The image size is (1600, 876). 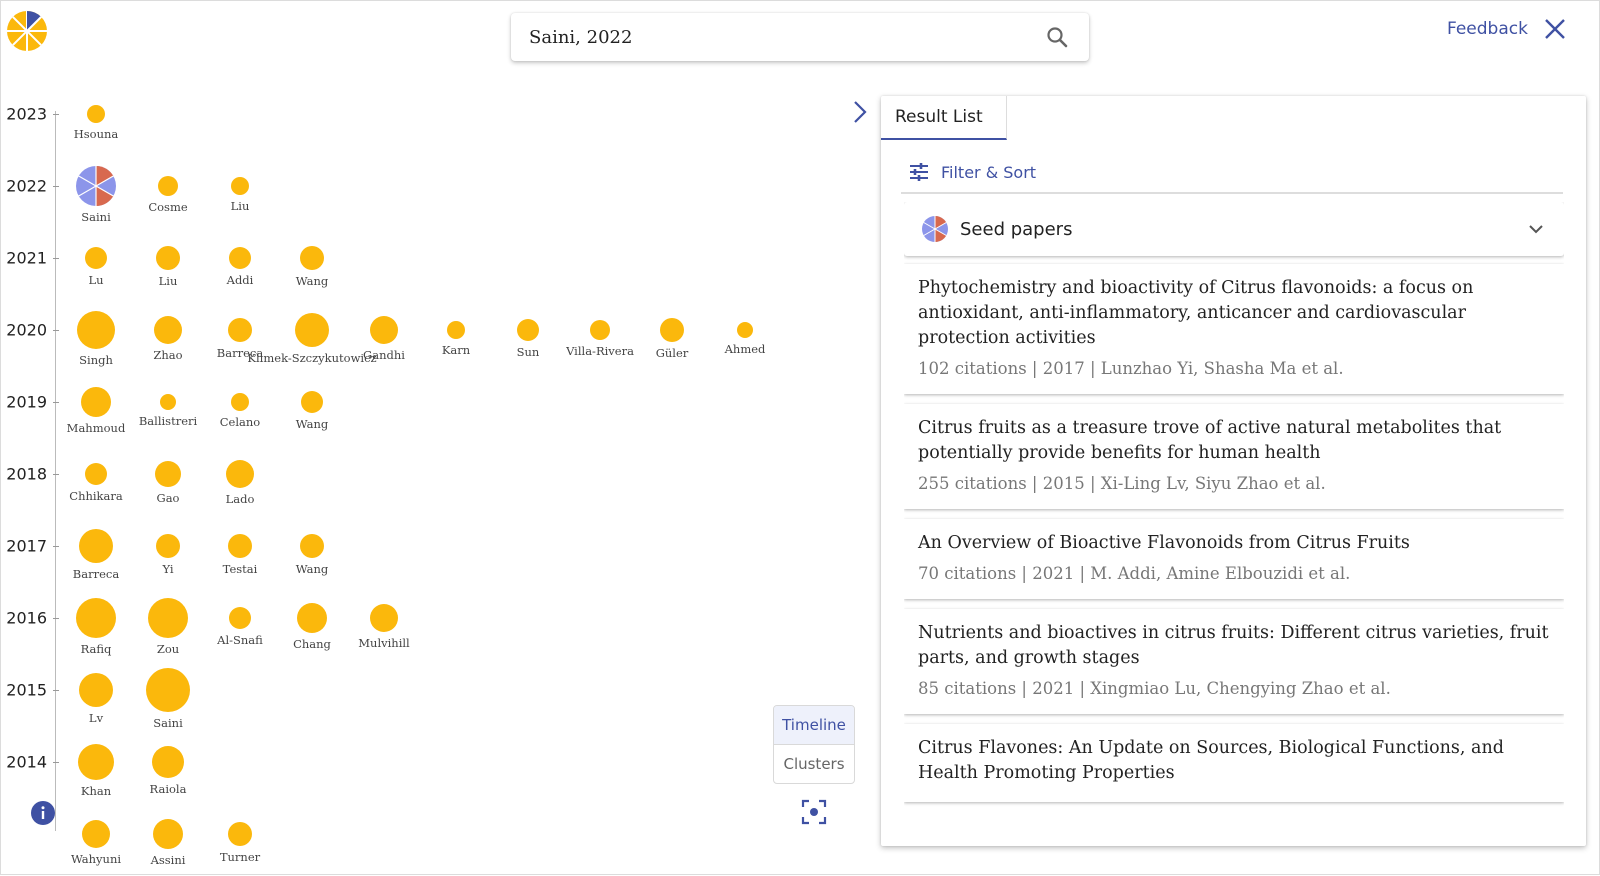 I want to click on search-icon, so click(x=1057, y=37).